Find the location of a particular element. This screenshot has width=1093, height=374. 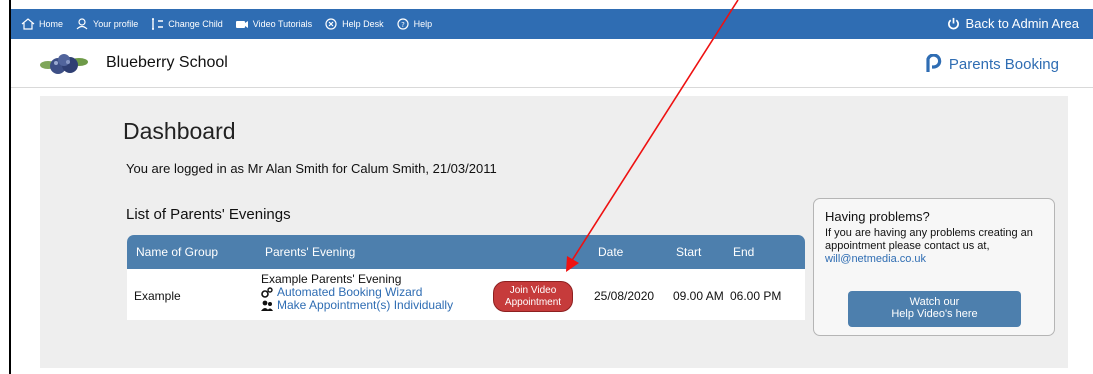

school-name: Blueberry School is located at coordinates (167, 62).